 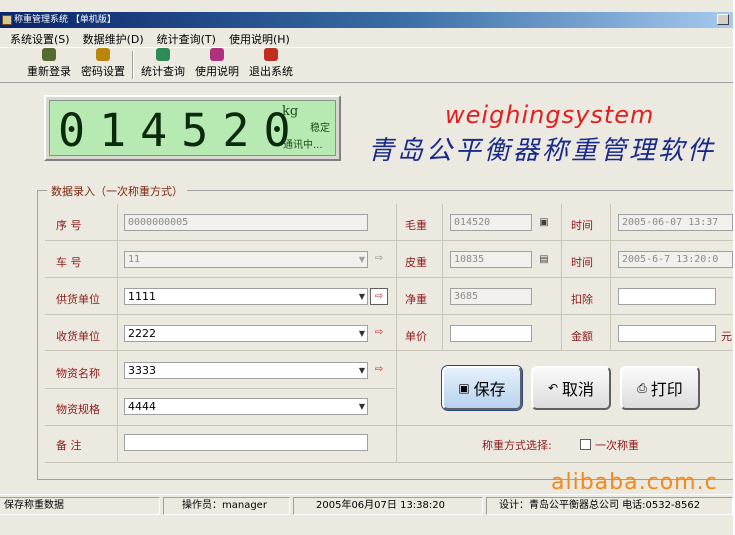 I want to click on relogin-icon, so click(x=49, y=54).